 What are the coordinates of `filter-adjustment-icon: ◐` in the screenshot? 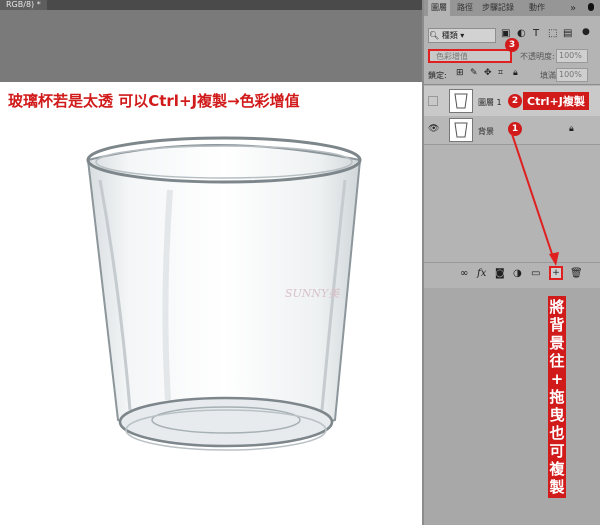 It's located at (521, 33).